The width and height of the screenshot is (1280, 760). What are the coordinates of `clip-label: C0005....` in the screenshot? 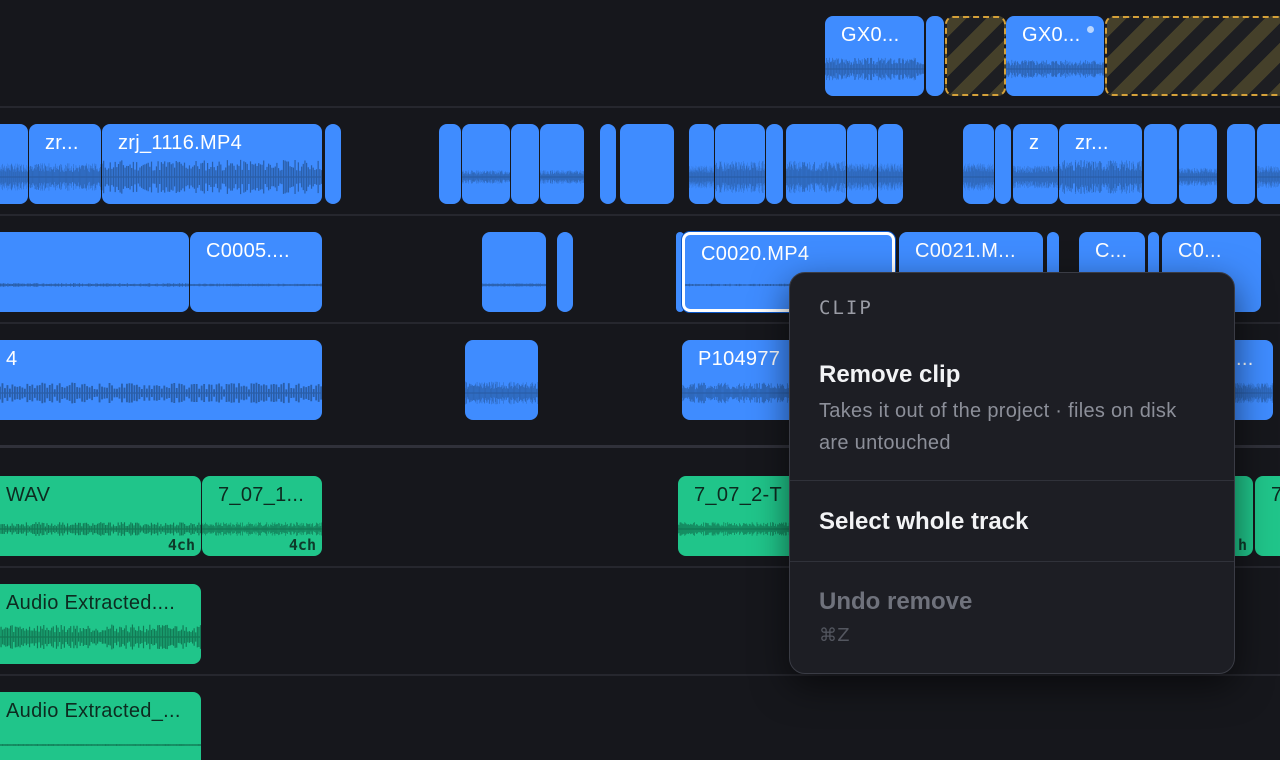 It's located at (248, 251).